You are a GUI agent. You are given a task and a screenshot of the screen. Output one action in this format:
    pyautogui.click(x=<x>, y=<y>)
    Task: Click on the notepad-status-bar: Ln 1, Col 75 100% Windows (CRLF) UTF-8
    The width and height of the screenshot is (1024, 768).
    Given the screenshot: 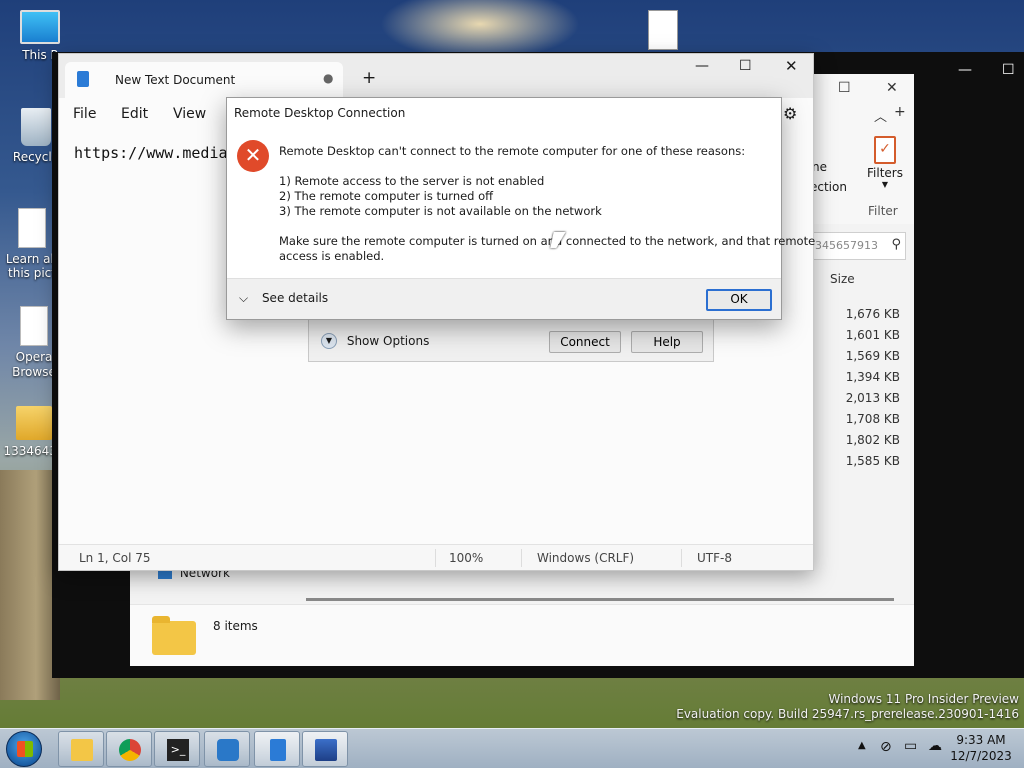 What is the action you would take?
    pyautogui.click(x=436, y=557)
    